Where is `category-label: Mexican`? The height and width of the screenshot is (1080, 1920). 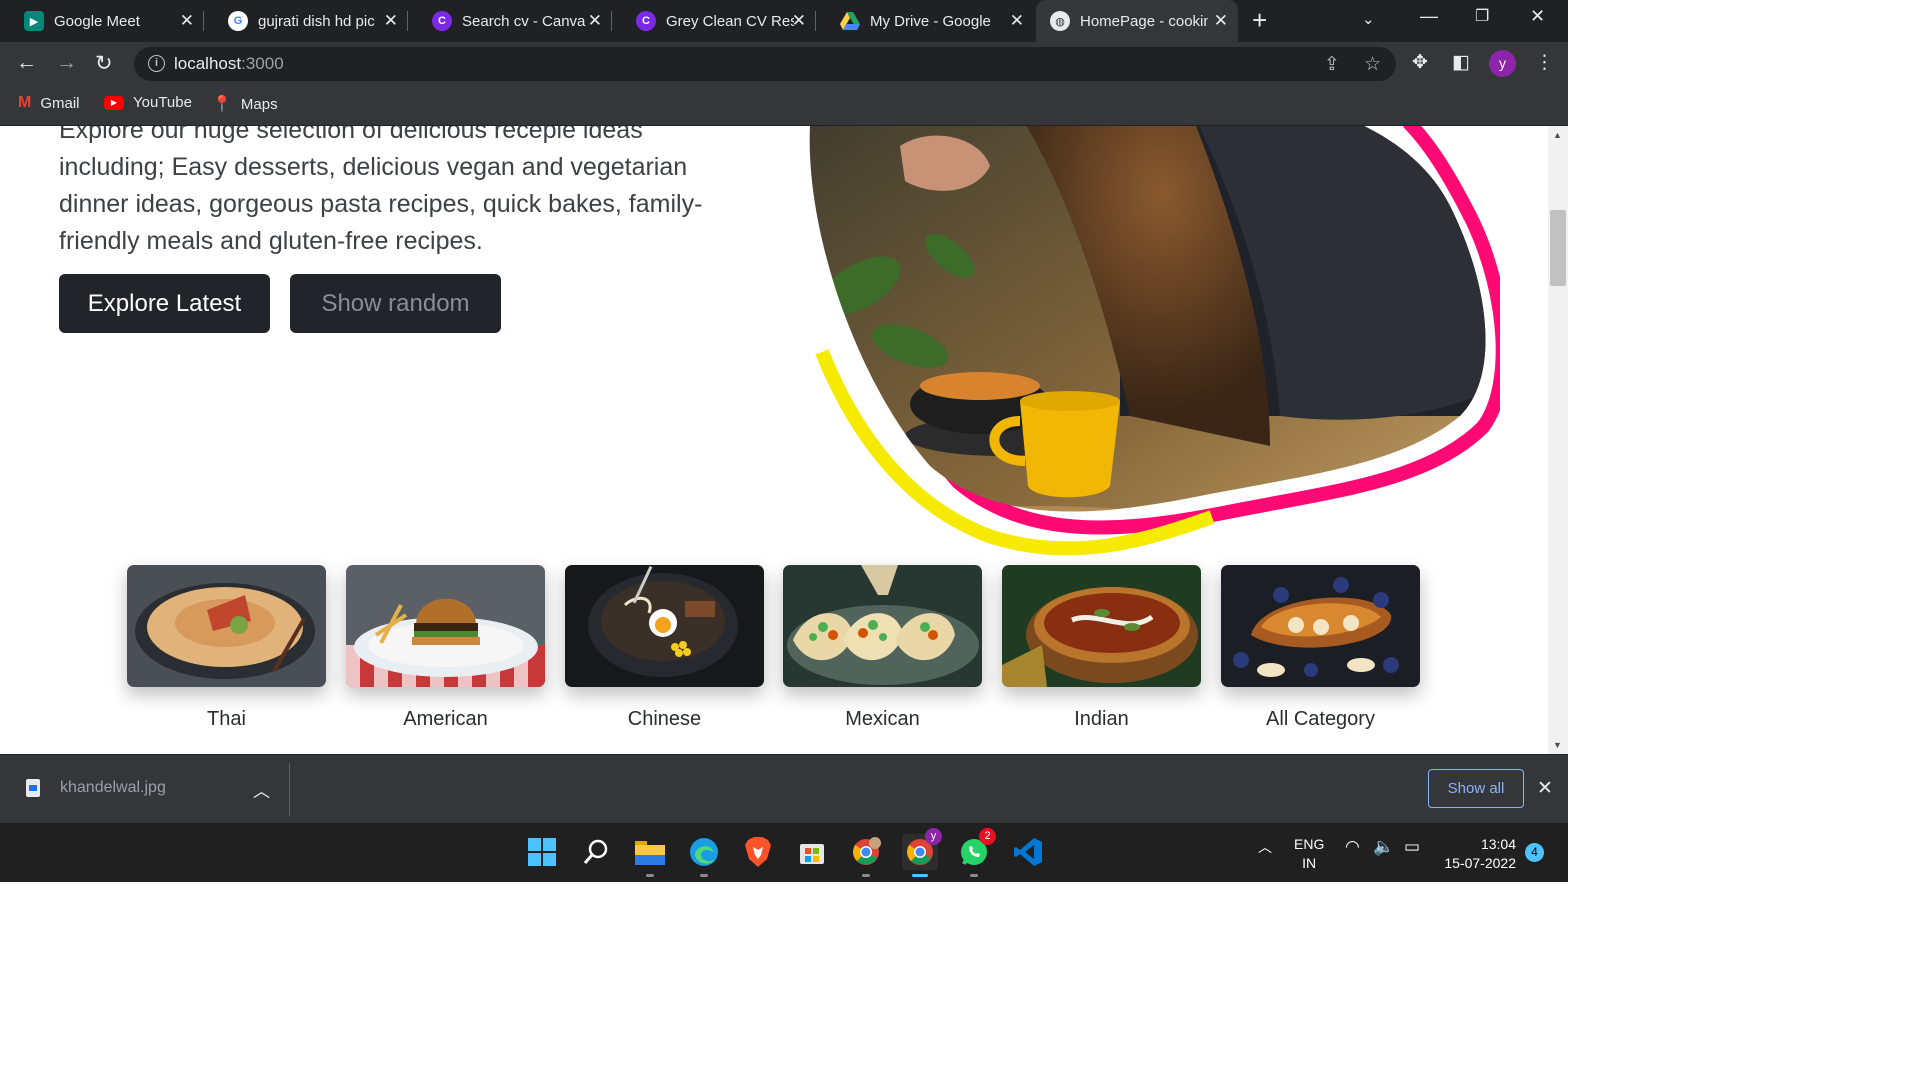
category-label: Mexican is located at coordinates (882, 719).